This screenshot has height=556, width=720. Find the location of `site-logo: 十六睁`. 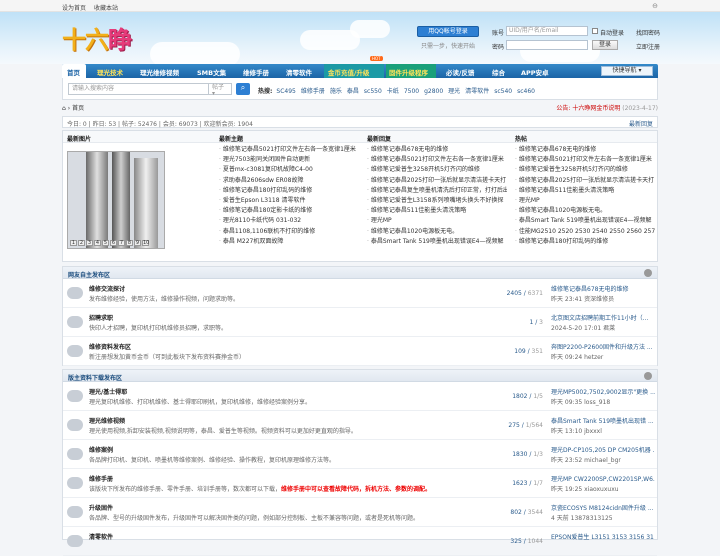

site-logo: 十六睁 is located at coordinates (97, 37).